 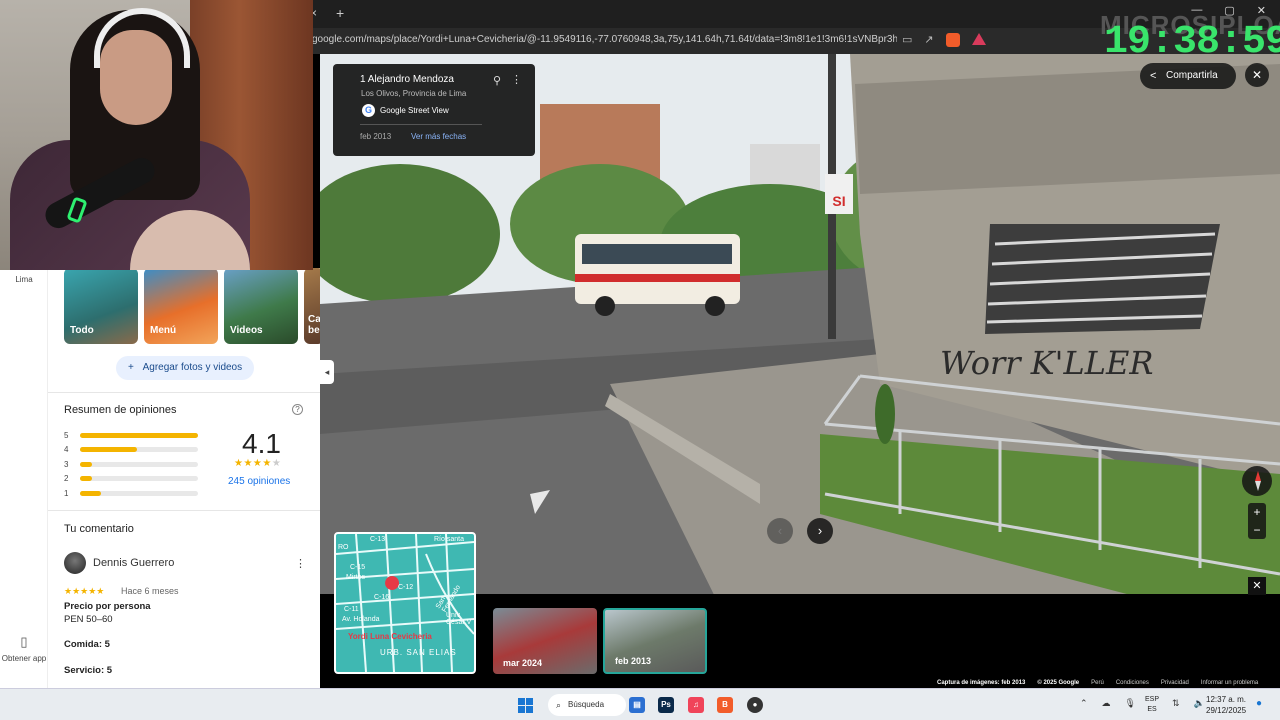 What do you see at coordinates (101, 306) in the screenshot?
I see `photo-tile-todo: Todo` at bounding box center [101, 306].